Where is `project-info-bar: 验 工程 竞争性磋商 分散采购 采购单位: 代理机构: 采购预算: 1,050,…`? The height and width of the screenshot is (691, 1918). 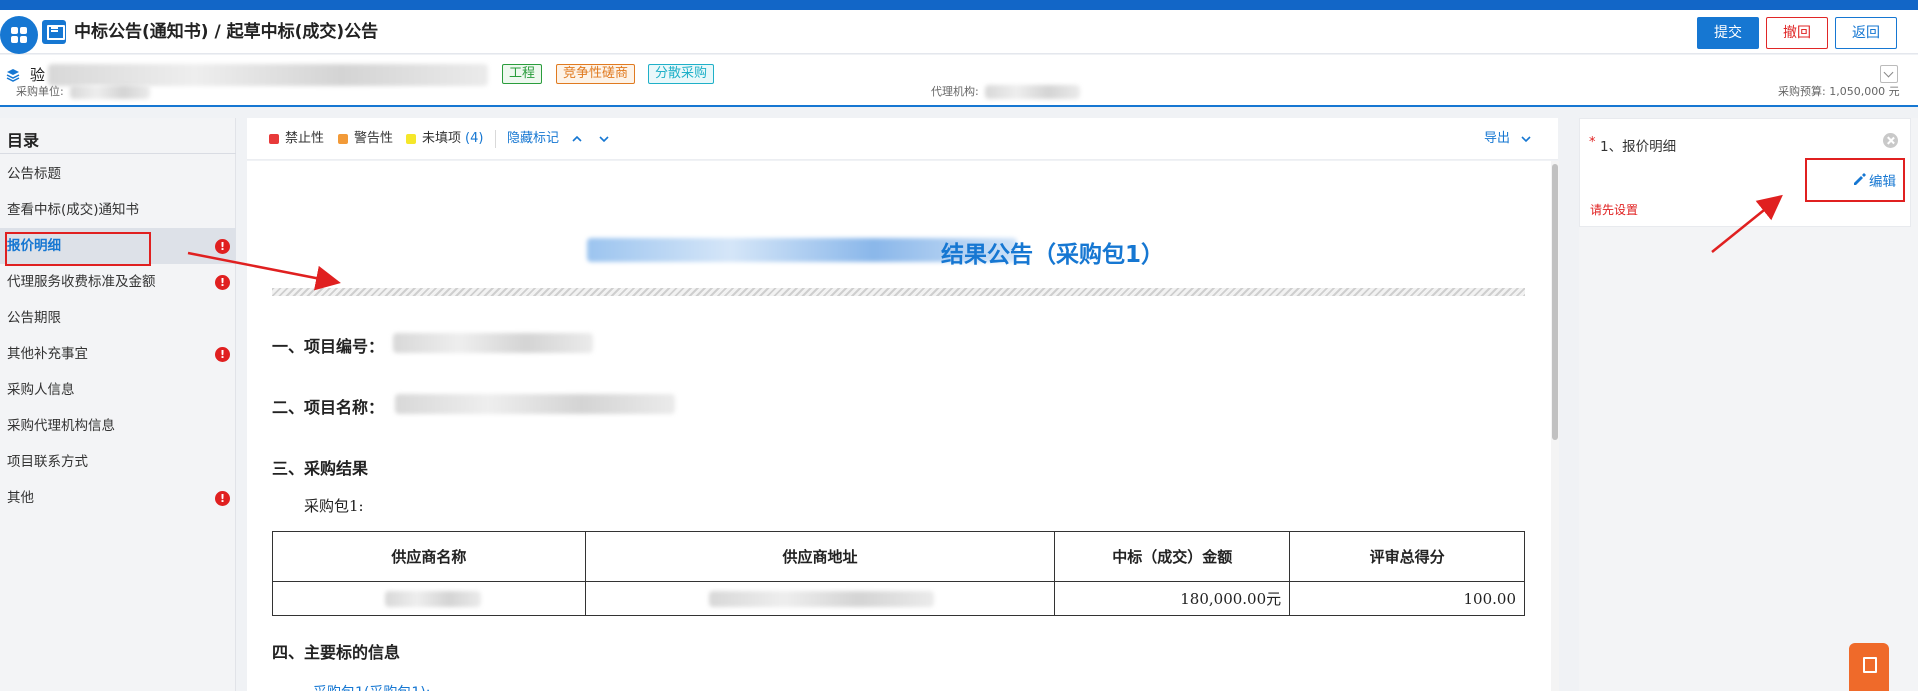 project-info-bar: 验 工程 竞争性磋商 分散采购 采购单位: 代理机构: 采购预算: 1,050,… is located at coordinates (959, 81).